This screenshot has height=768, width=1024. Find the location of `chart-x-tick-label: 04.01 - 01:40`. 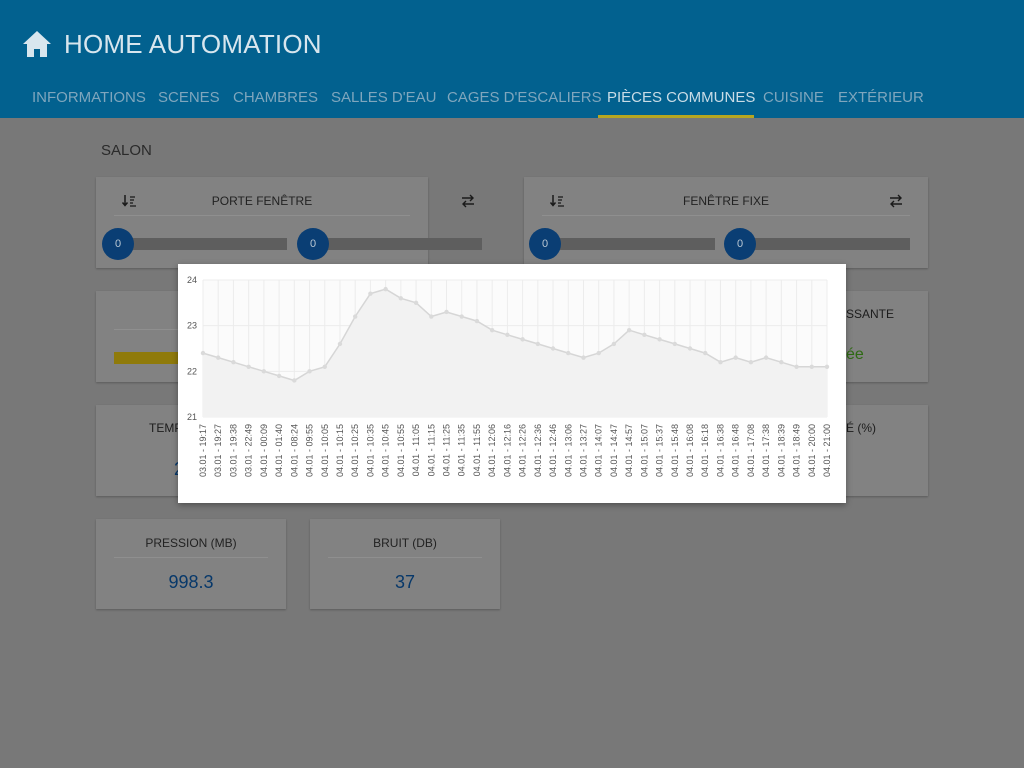

chart-x-tick-label: 04.01 - 01:40 is located at coordinates (279, 450).